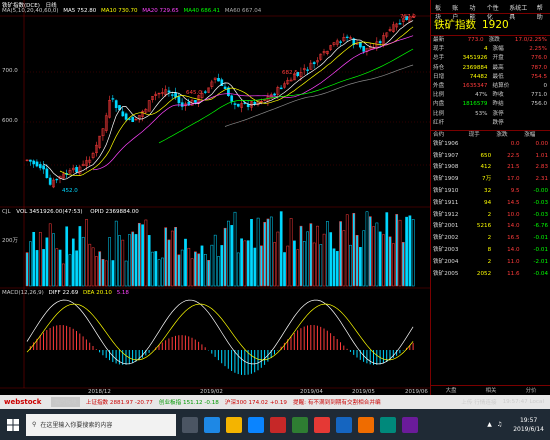  I want to click on contract-row: 铁矿1909 7万 17.0 2.31, so click(490, 180).